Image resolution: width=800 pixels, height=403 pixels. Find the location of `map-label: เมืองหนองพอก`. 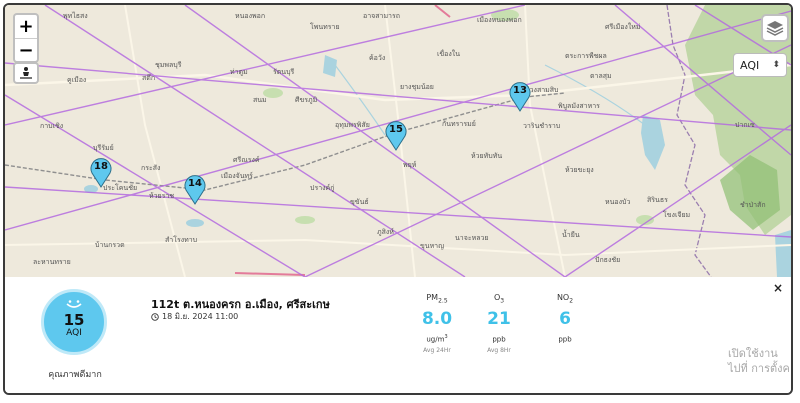

map-label: เมืองหนองพอก is located at coordinates (499, 20).